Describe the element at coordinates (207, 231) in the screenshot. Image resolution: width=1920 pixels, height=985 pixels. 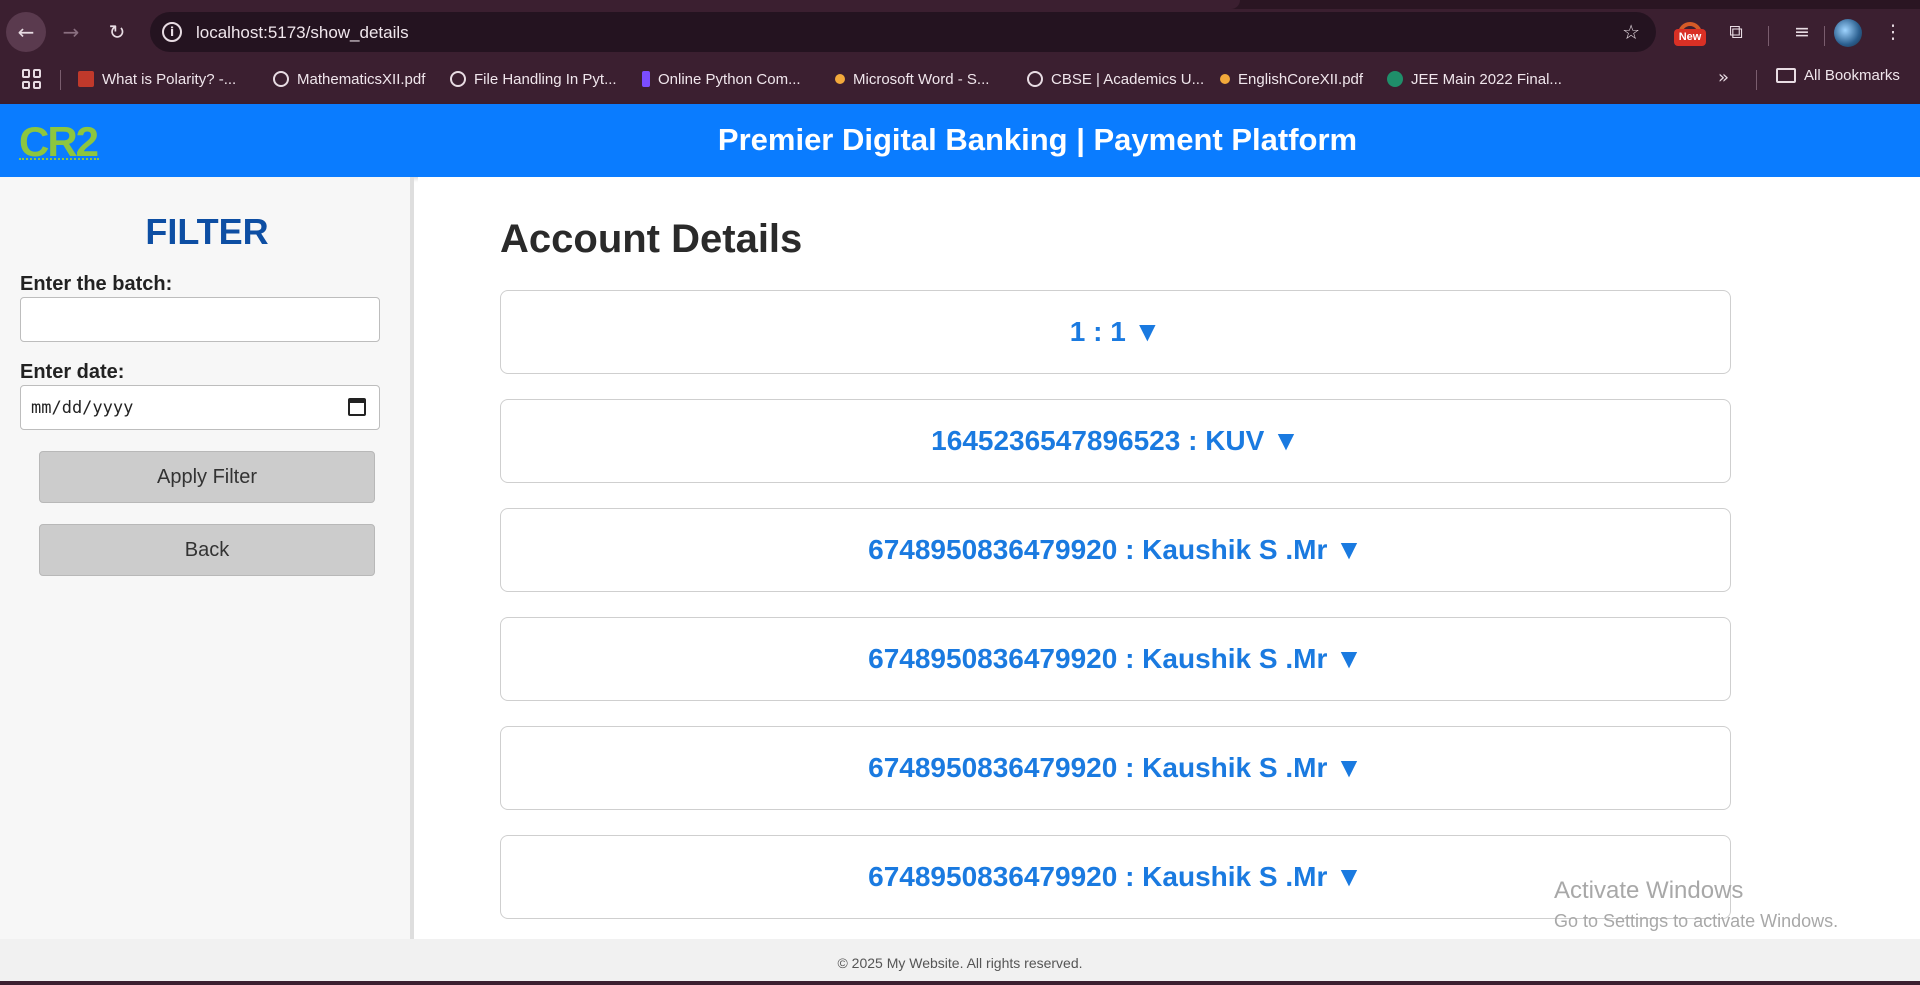
I see `filter-title: FILTER` at that location.